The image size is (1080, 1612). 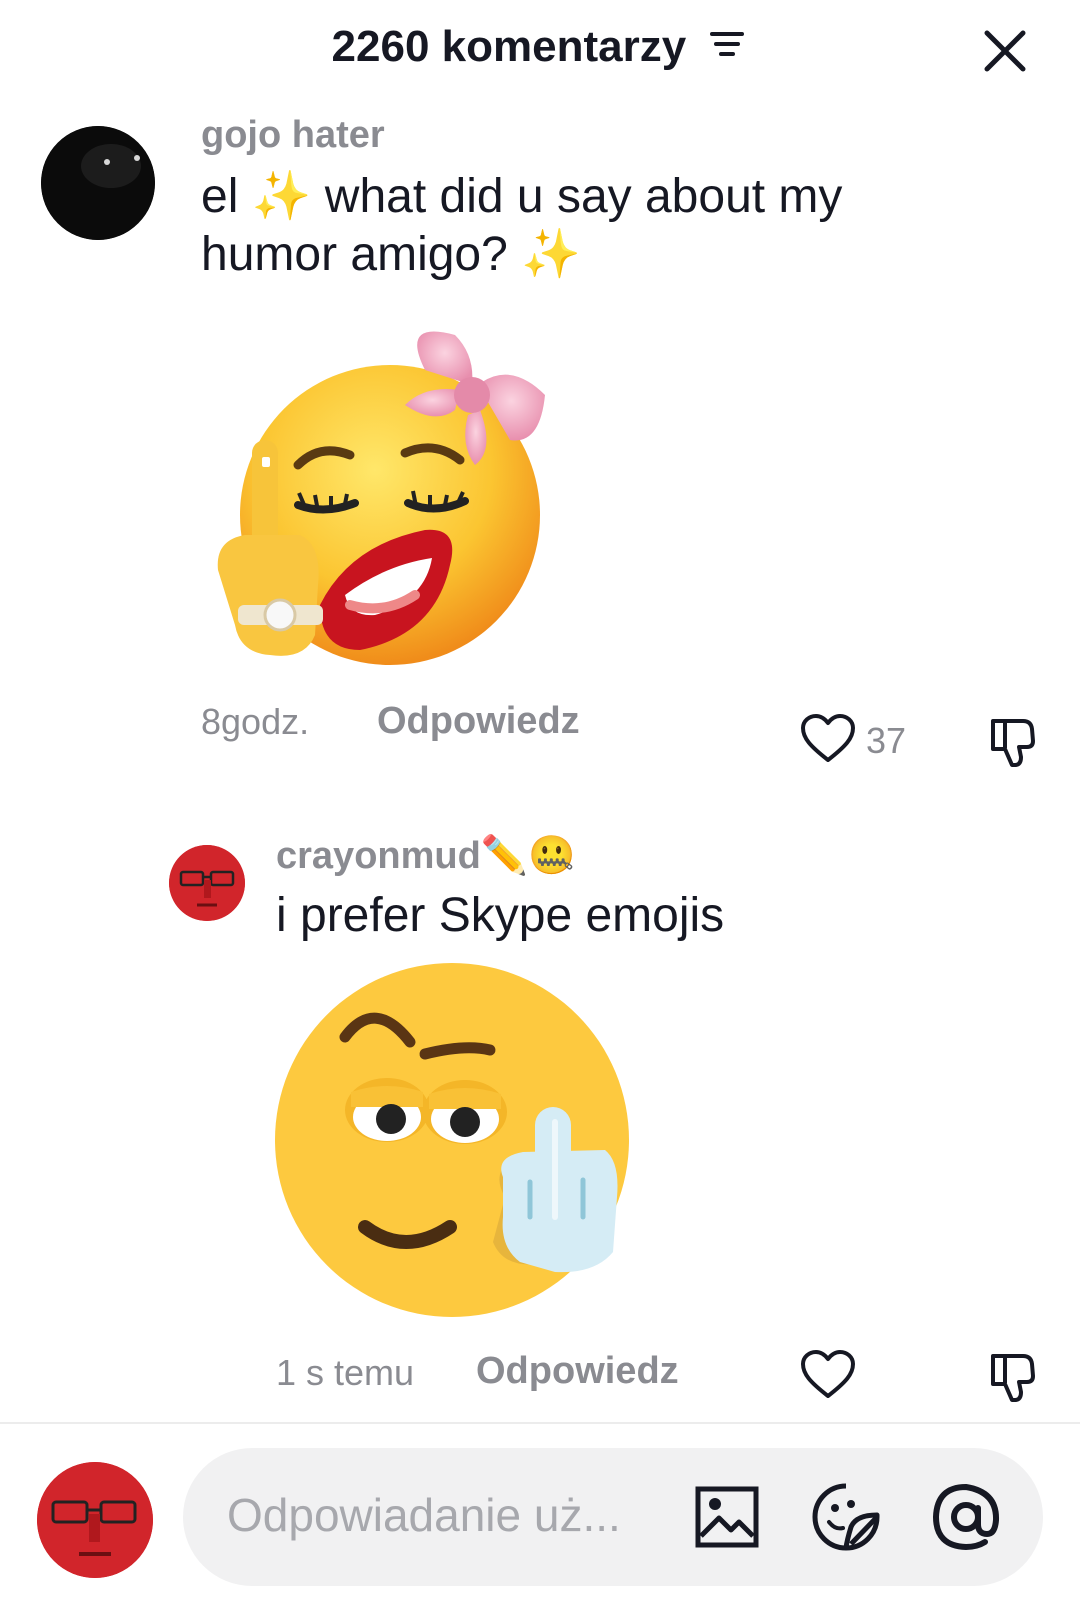 I want to click on comments-header: 2260 komentarzy, so click(x=540, y=50).